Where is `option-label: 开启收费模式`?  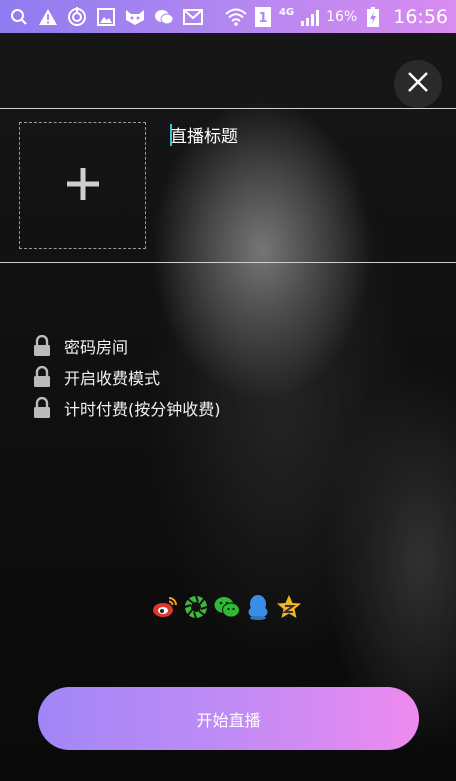
option-label: 开启收费模式 is located at coordinates (112, 378).